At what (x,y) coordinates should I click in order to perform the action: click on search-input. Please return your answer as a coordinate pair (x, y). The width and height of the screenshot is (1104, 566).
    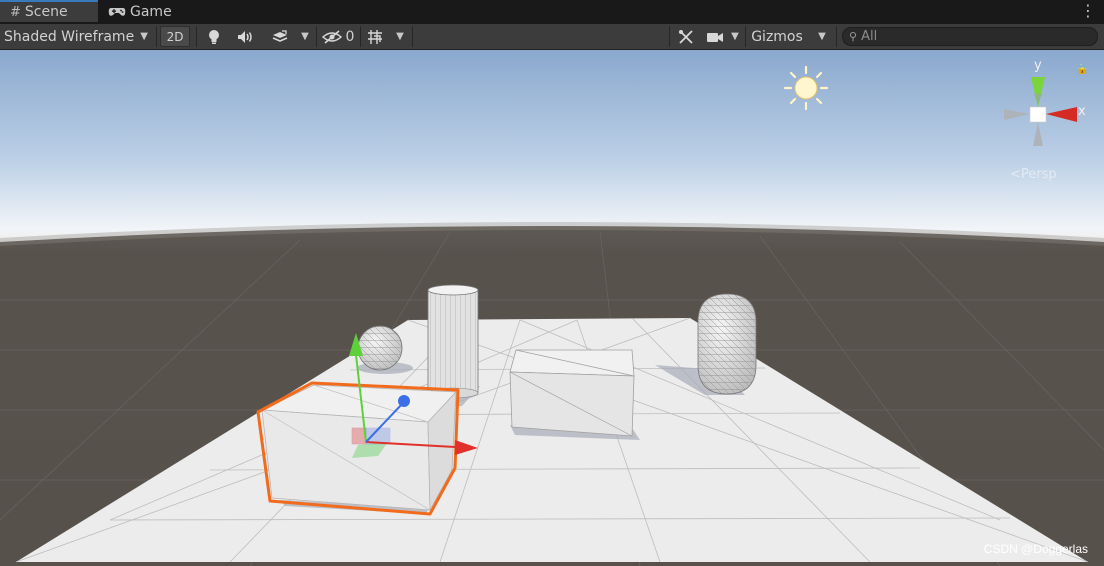
    Looking at the image, I should click on (961, 36).